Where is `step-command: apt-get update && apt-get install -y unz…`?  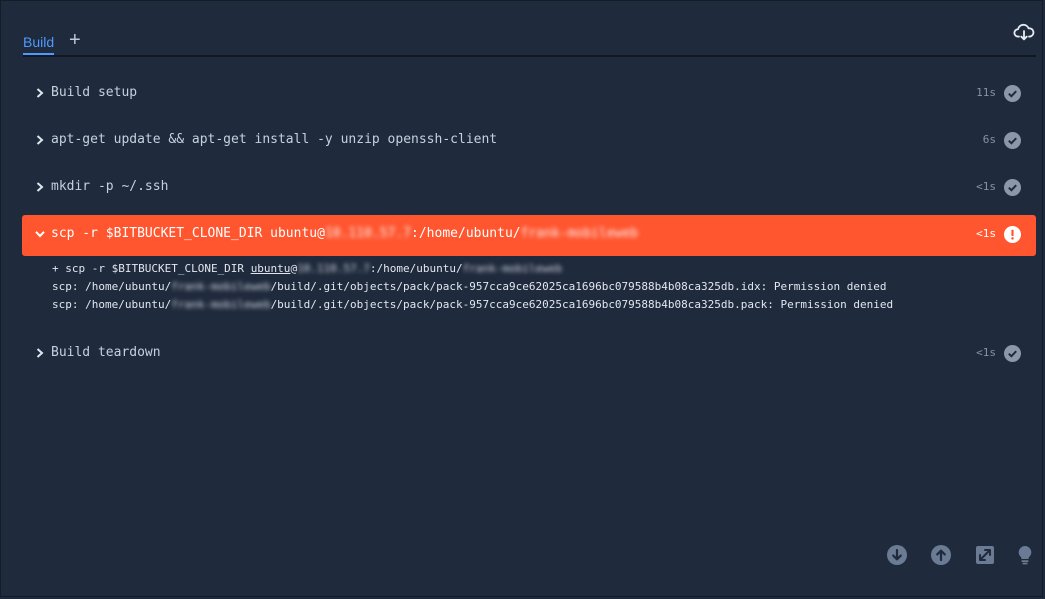
step-command: apt-get update && apt-get install -y unz… is located at coordinates (274, 139).